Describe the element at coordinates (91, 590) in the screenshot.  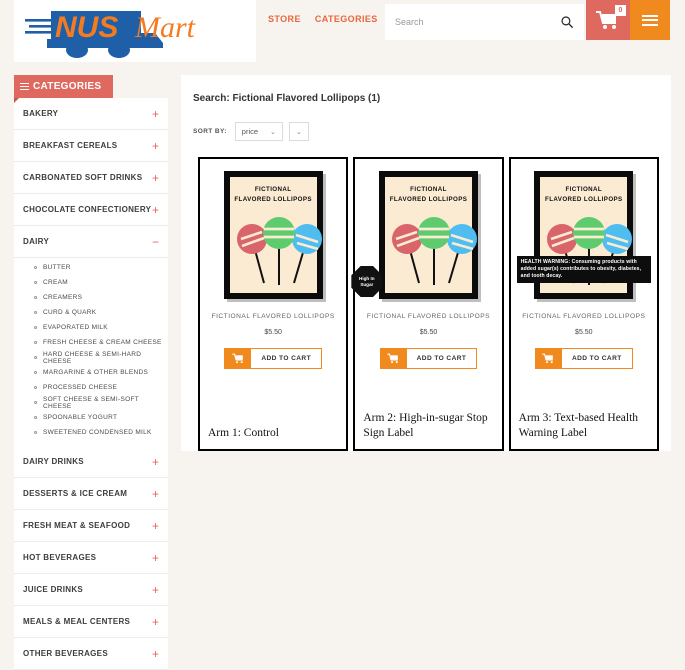
I see `sidebar-item-juice-drinks: JUICE DRINKS +` at that location.